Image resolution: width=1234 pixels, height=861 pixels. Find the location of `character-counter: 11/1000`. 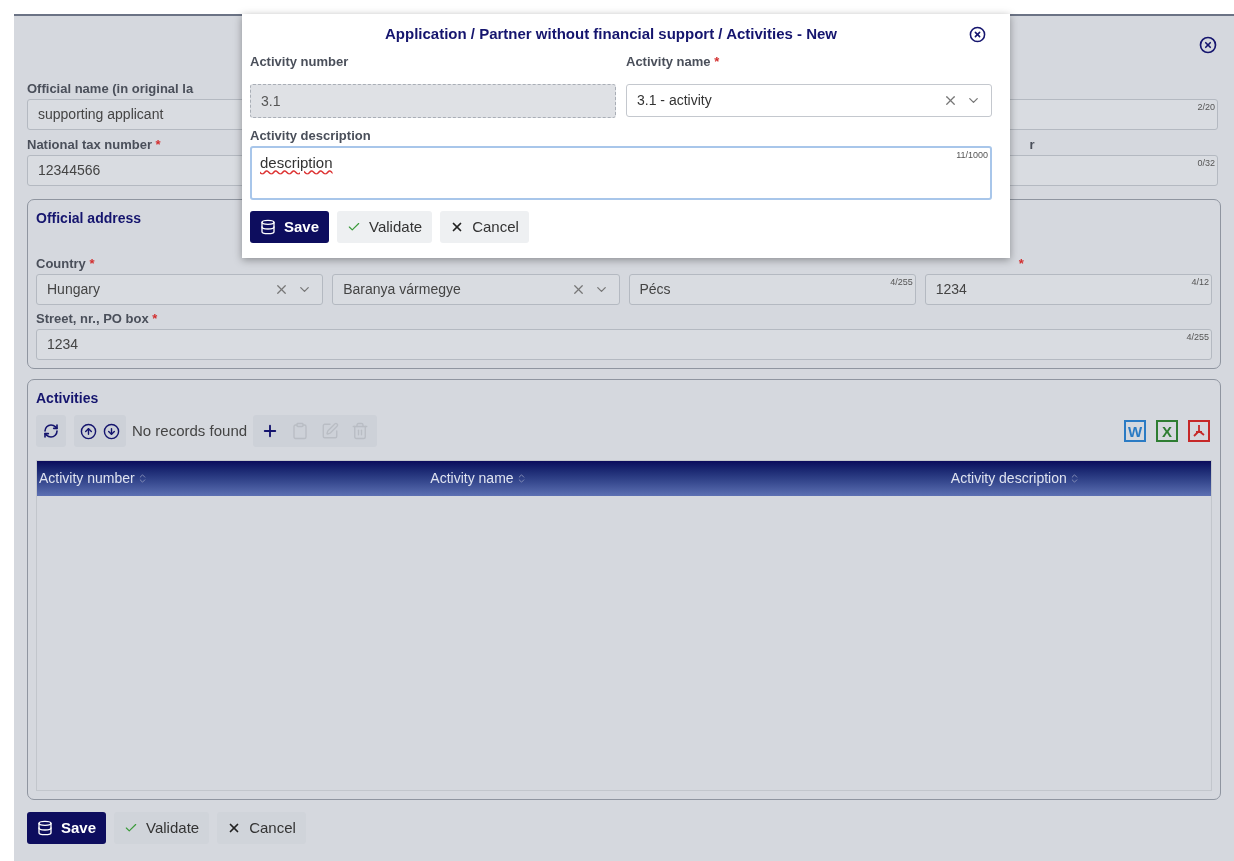

character-counter: 11/1000 is located at coordinates (972, 155).